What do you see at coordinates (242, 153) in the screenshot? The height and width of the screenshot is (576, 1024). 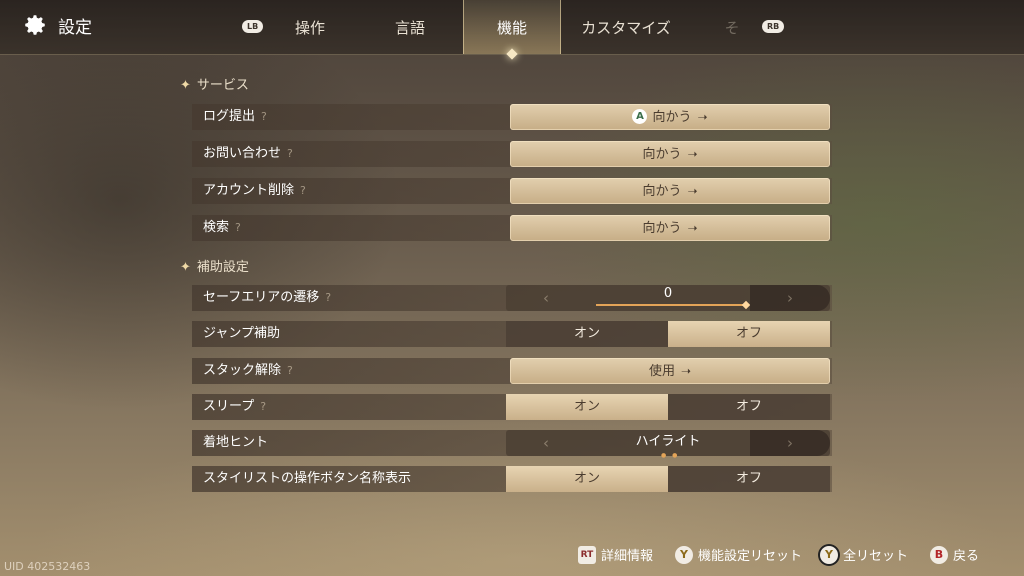 I see `contact-label: お問い合わせ` at bounding box center [242, 153].